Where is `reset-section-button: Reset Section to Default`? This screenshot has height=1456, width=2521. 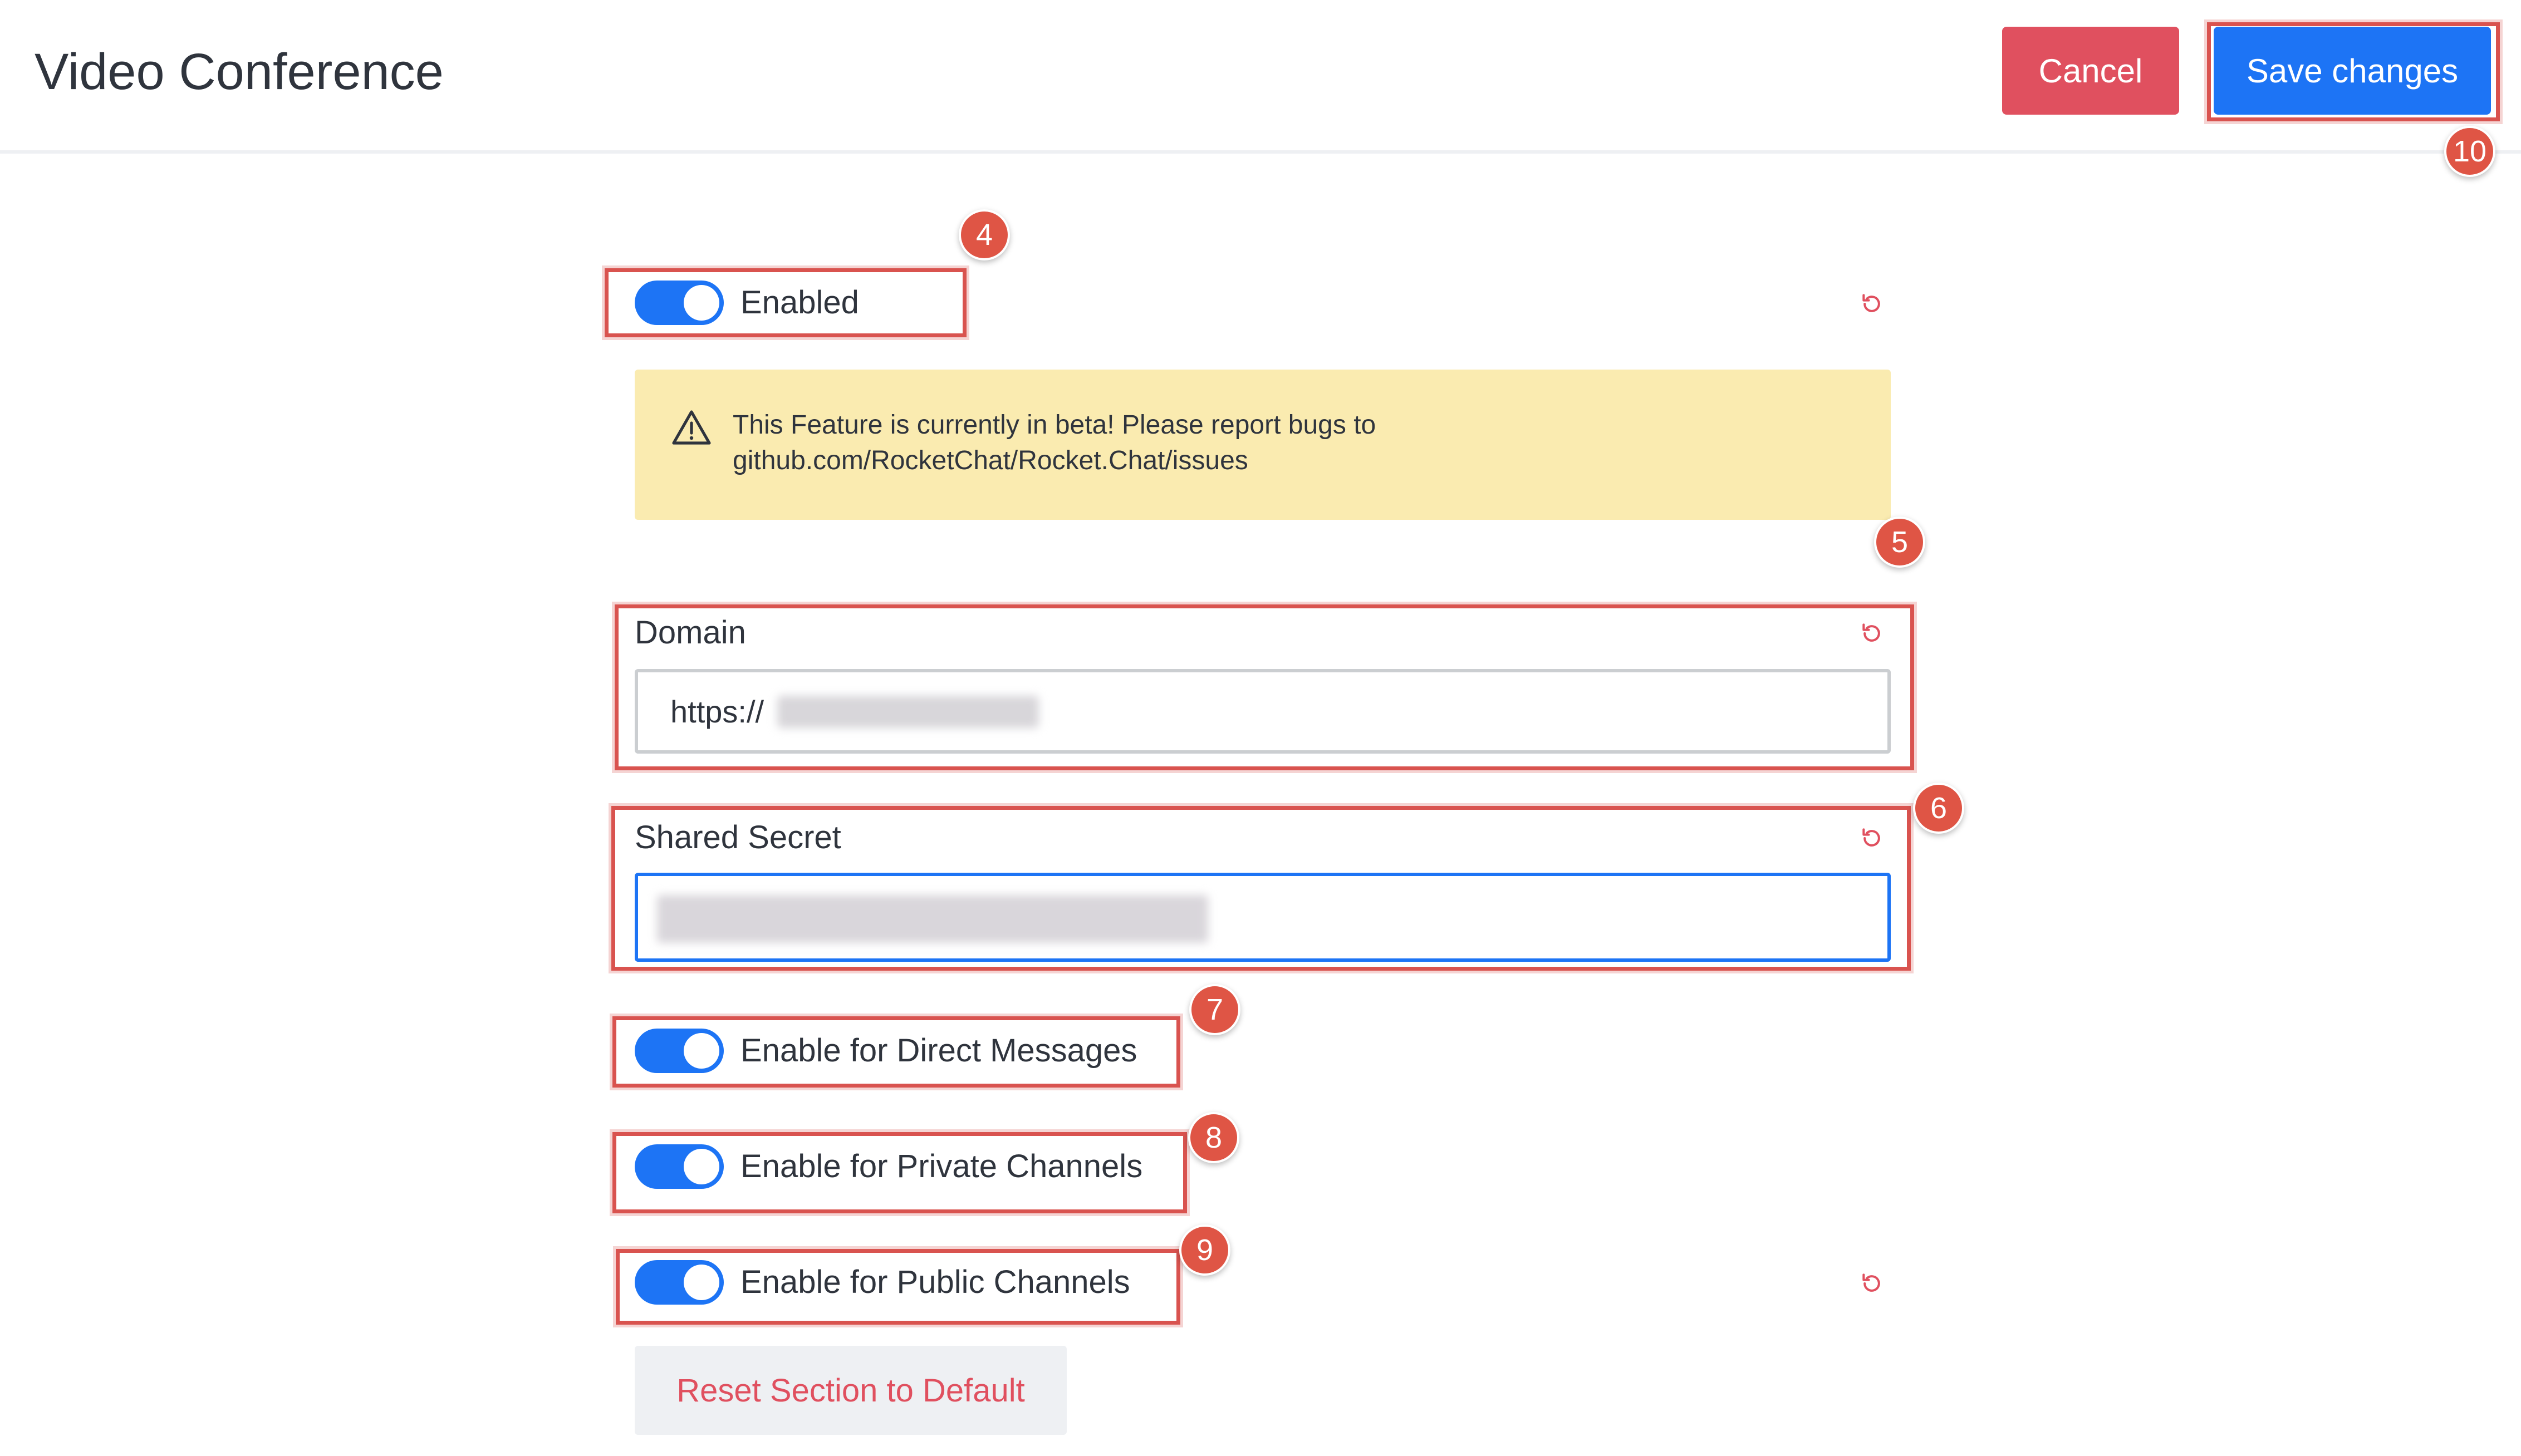
reset-section-button: Reset Section to Default is located at coordinates (851, 1390).